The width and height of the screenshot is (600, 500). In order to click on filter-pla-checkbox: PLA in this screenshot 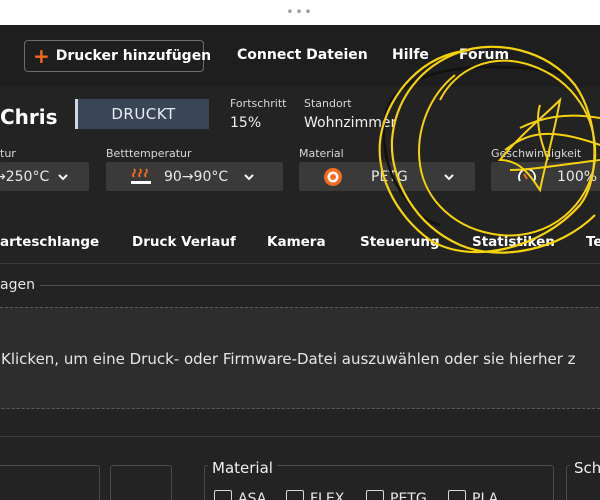, I will do `click(473, 495)`.